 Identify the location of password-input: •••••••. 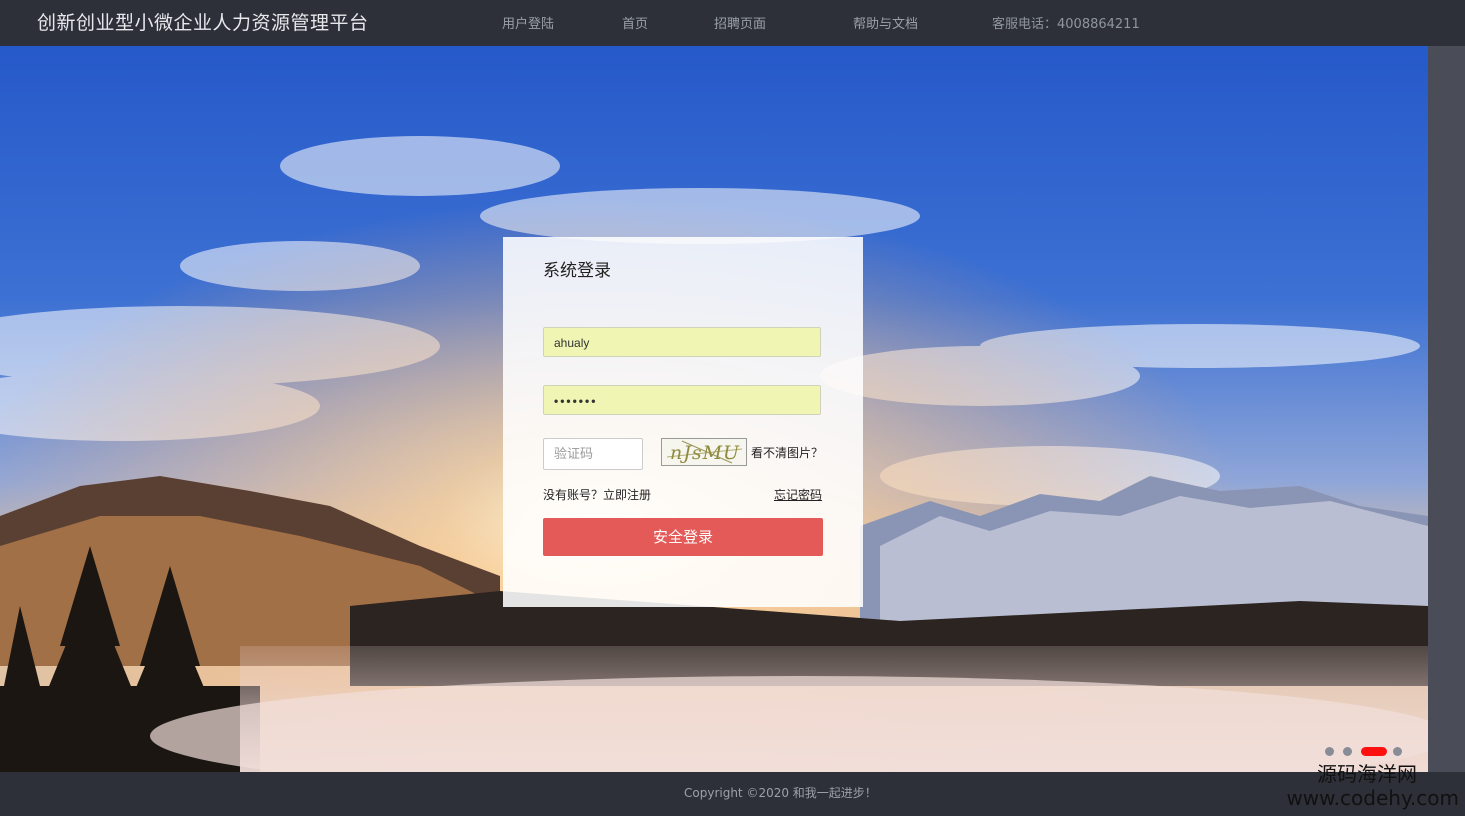
(682, 400).